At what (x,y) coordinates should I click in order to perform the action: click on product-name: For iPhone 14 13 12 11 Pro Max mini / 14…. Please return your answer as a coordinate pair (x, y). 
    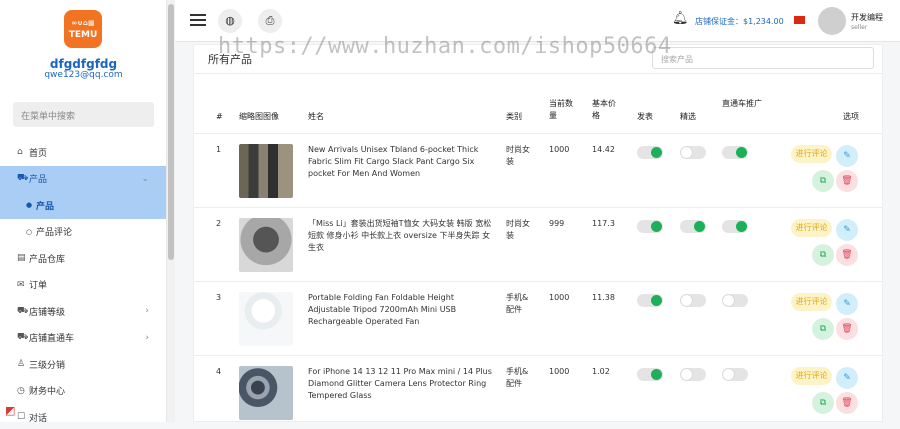
    Looking at the image, I should click on (403, 384).